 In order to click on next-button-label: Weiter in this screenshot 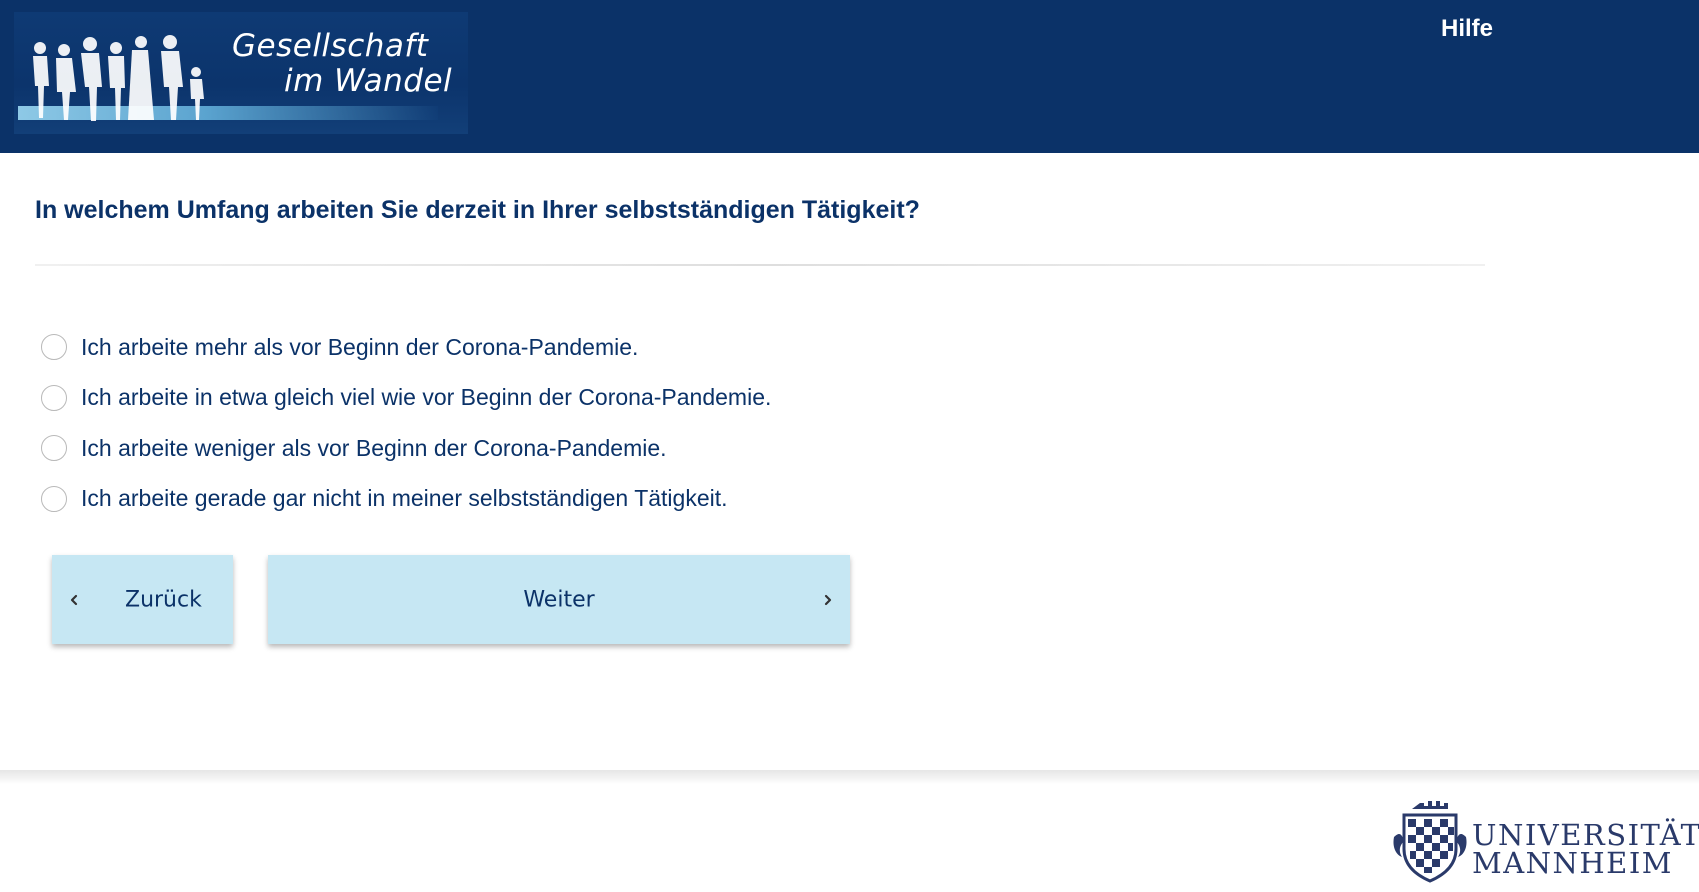, I will do `click(559, 599)`.